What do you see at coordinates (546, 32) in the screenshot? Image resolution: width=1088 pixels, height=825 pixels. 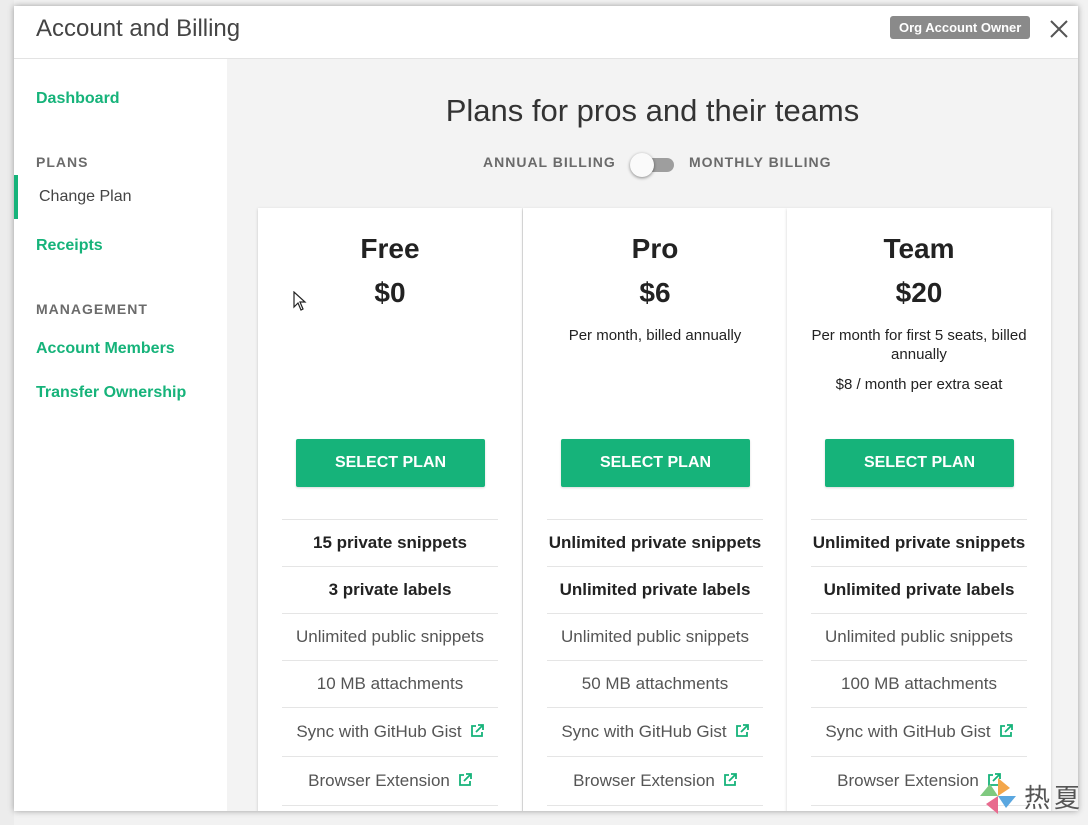 I see `dialog-header: Account and Billing Org Account Owner` at bounding box center [546, 32].